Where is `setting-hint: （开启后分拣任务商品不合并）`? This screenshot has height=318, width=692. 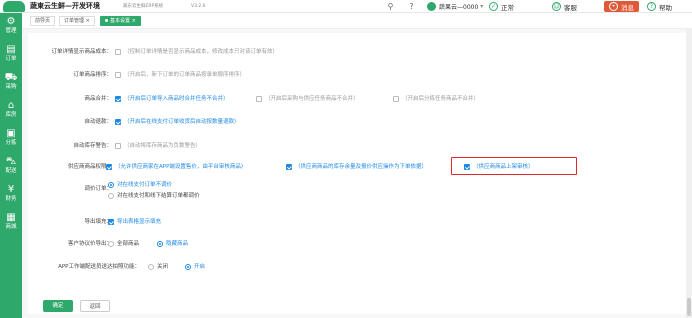
setting-hint: （开启后分拣任务商品不合并） is located at coordinates (441, 99).